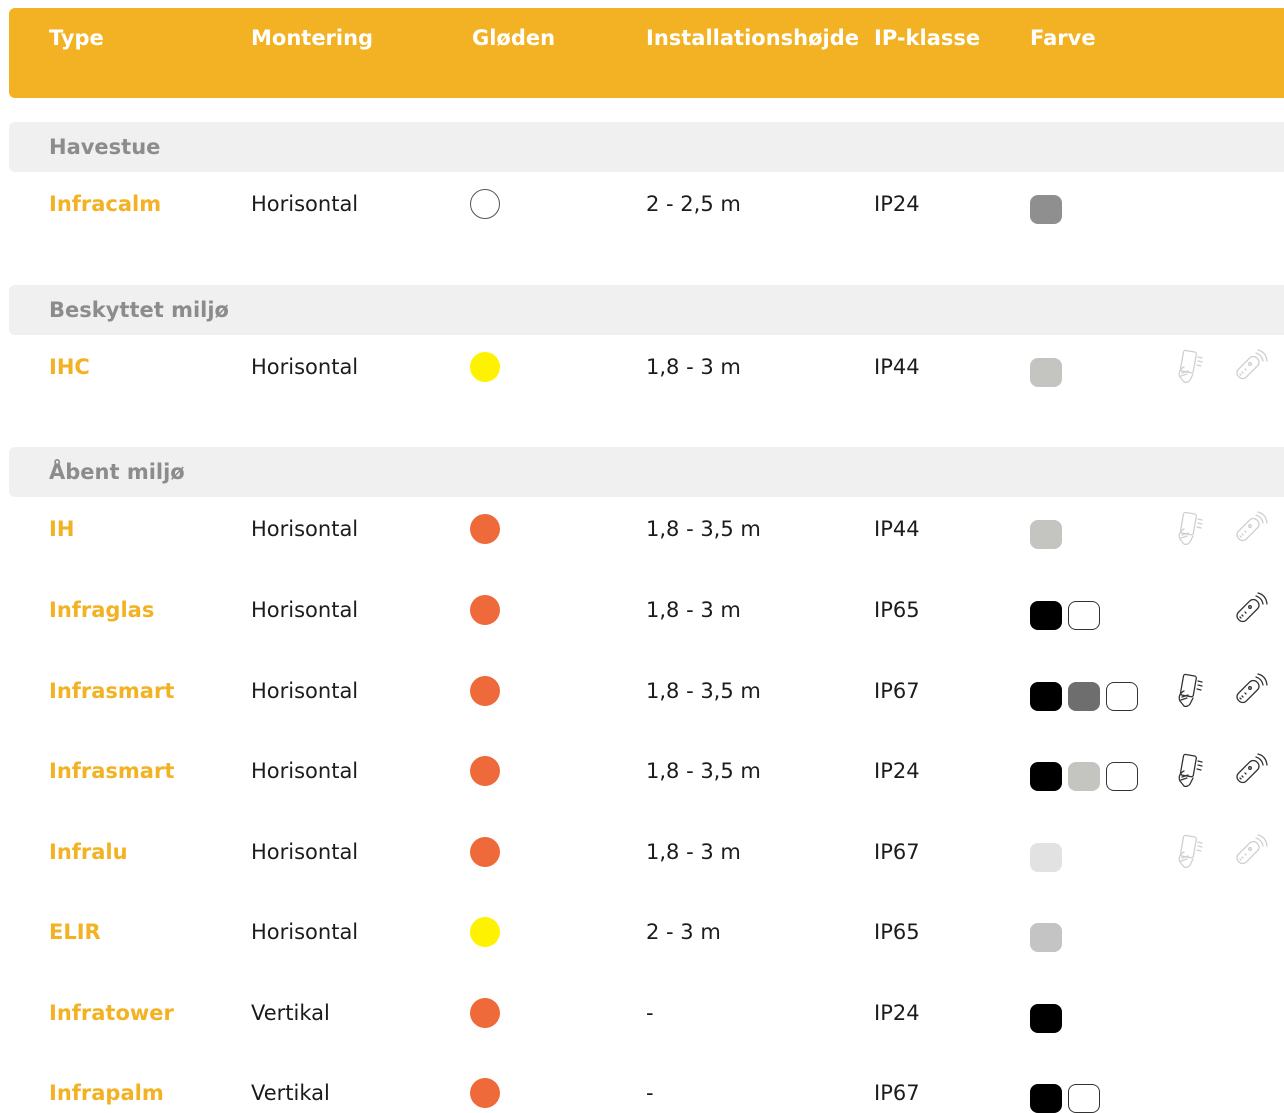 This screenshot has height=1113, width=1284. Describe the element at coordinates (61, 529) in the screenshot. I see `product-type-link: IH` at that location.